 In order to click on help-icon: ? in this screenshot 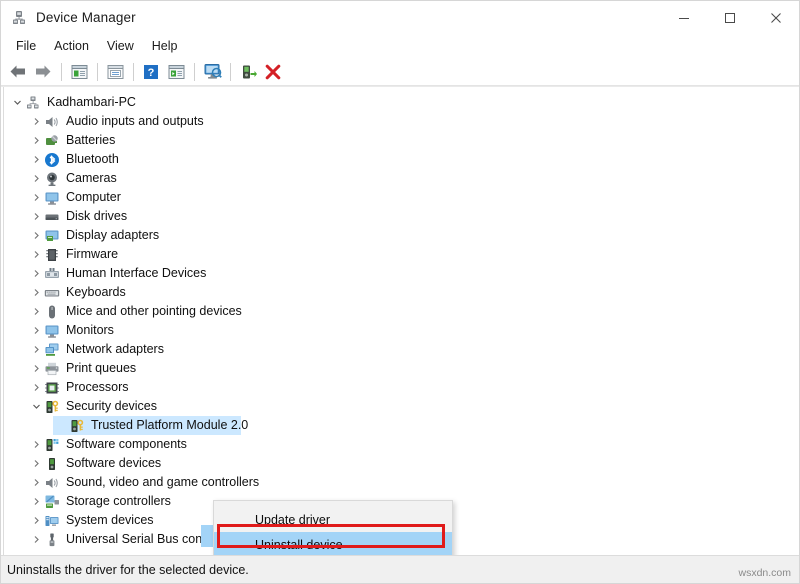, I will do `click(151, 72)`.